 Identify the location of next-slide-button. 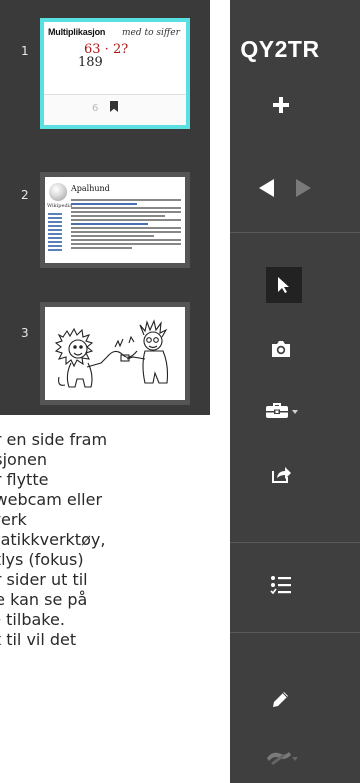
(303, 188).